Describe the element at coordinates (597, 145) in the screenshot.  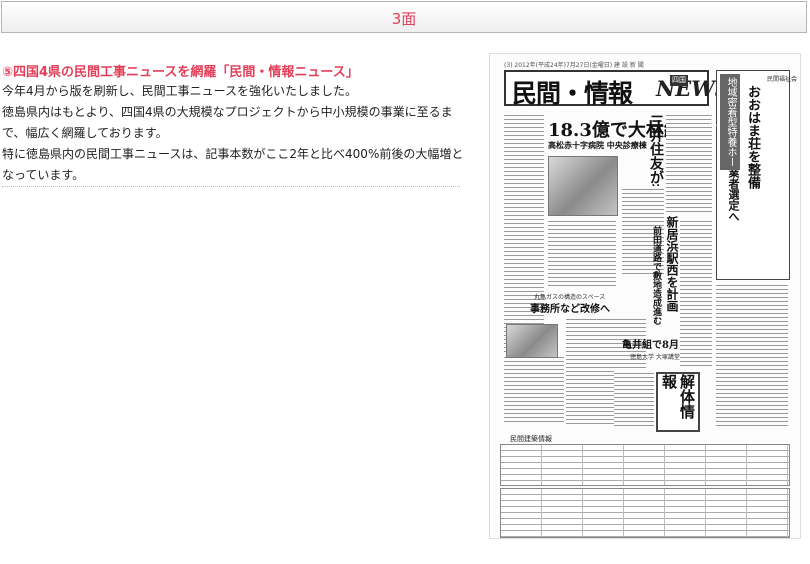
I see `main-subhead: 高松赤十字病院 中央診療棟` at that location.